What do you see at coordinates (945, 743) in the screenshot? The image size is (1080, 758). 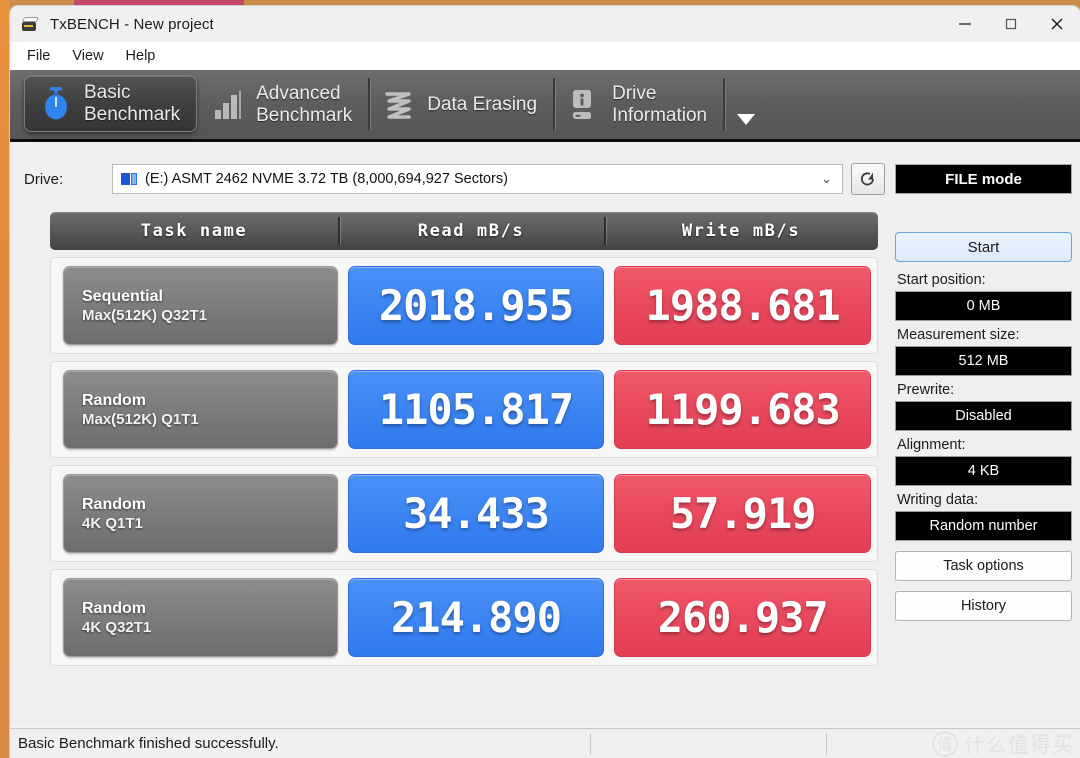 I see `watermark-mark: 值` at bounding box center [945, 743].